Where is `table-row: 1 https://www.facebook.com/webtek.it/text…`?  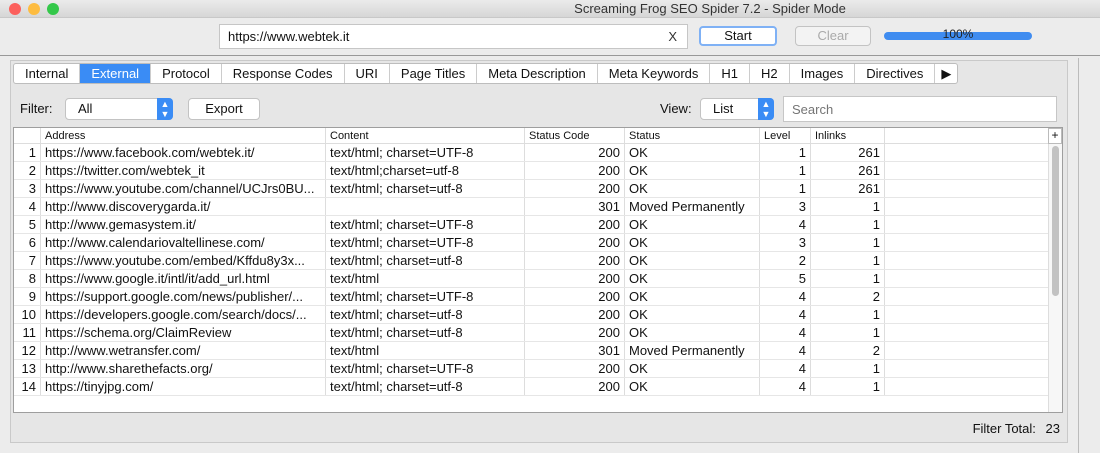
table-row: 1 https://www.facebook.com/webtek.it/text… is located at coordinates (538, 153).